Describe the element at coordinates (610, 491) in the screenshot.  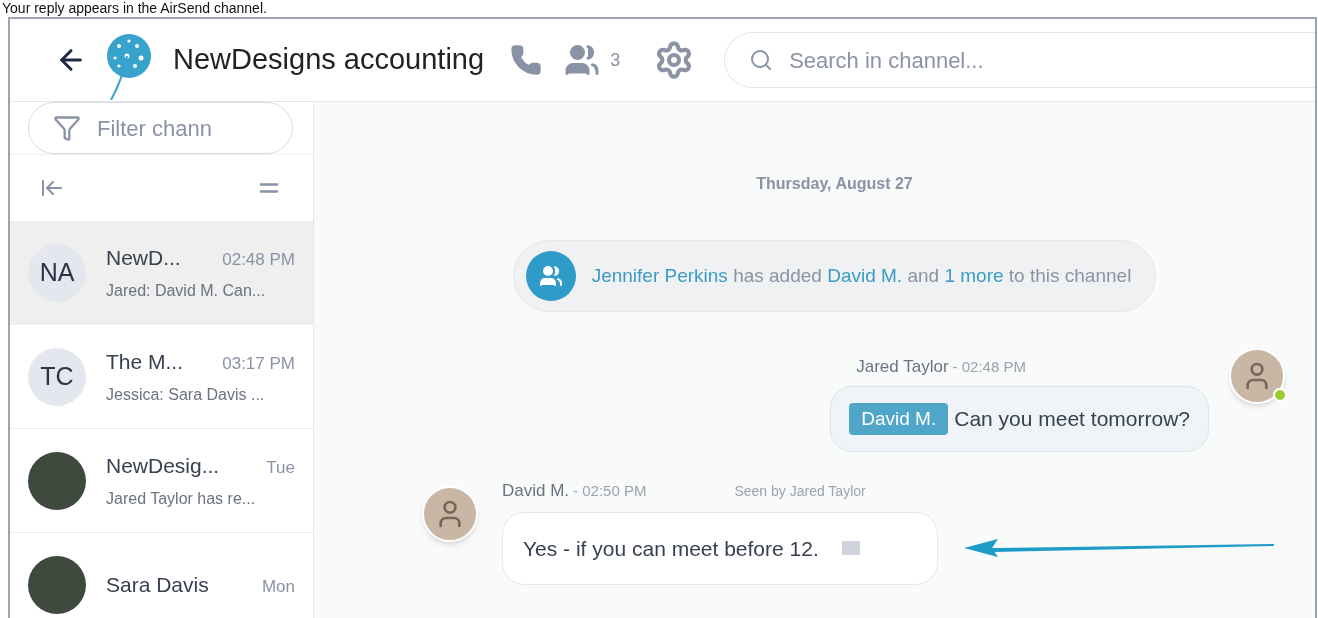
I see `message-time: - 02:50 PM` at that location.